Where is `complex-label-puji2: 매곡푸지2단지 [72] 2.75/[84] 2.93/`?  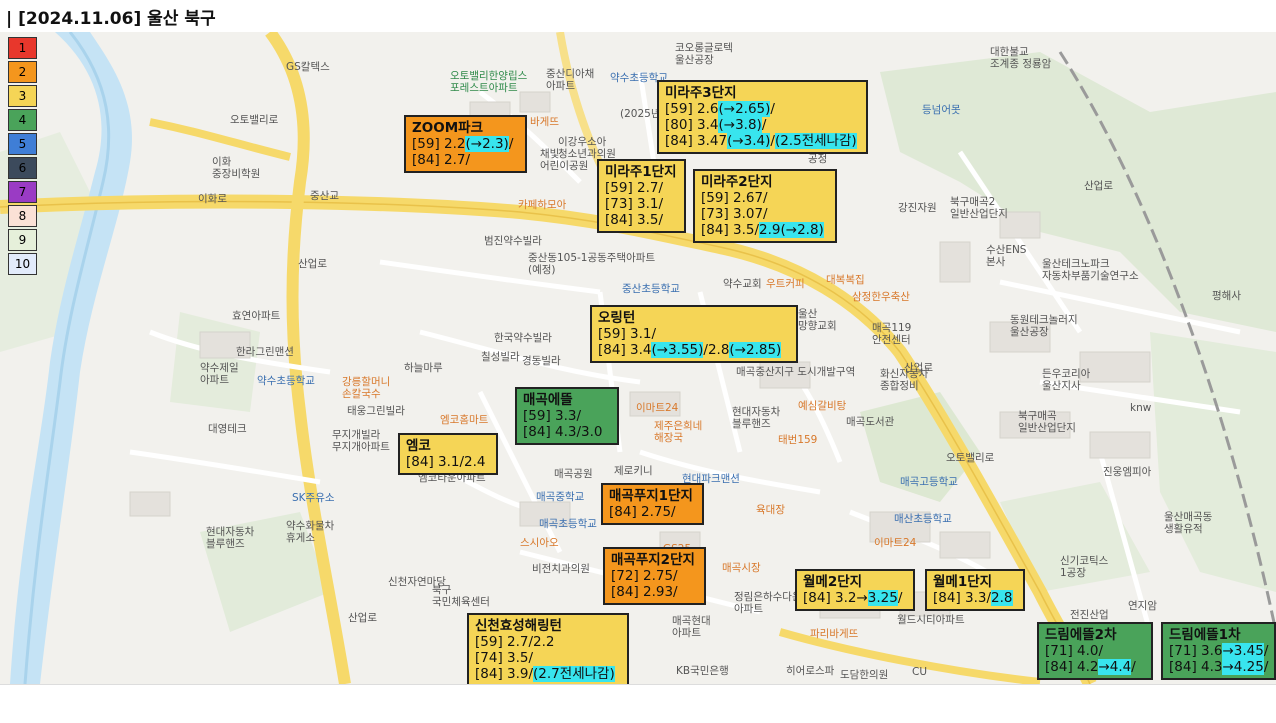 complex-label-puji2: 매곡푸지2단지 [72] 2.75/[84] 2.93/ is located at coordinates (654, 576).